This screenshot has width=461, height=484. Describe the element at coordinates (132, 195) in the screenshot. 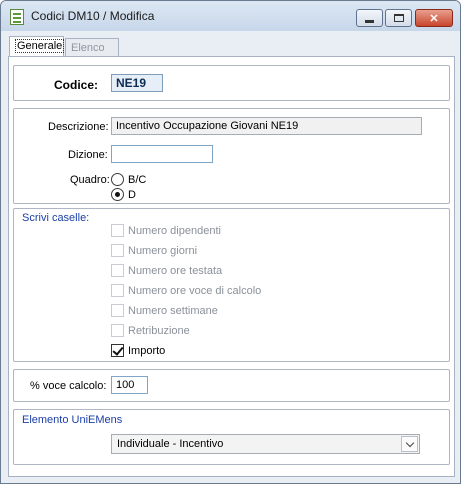

I see `quadro-option-d-label: D` at that location.